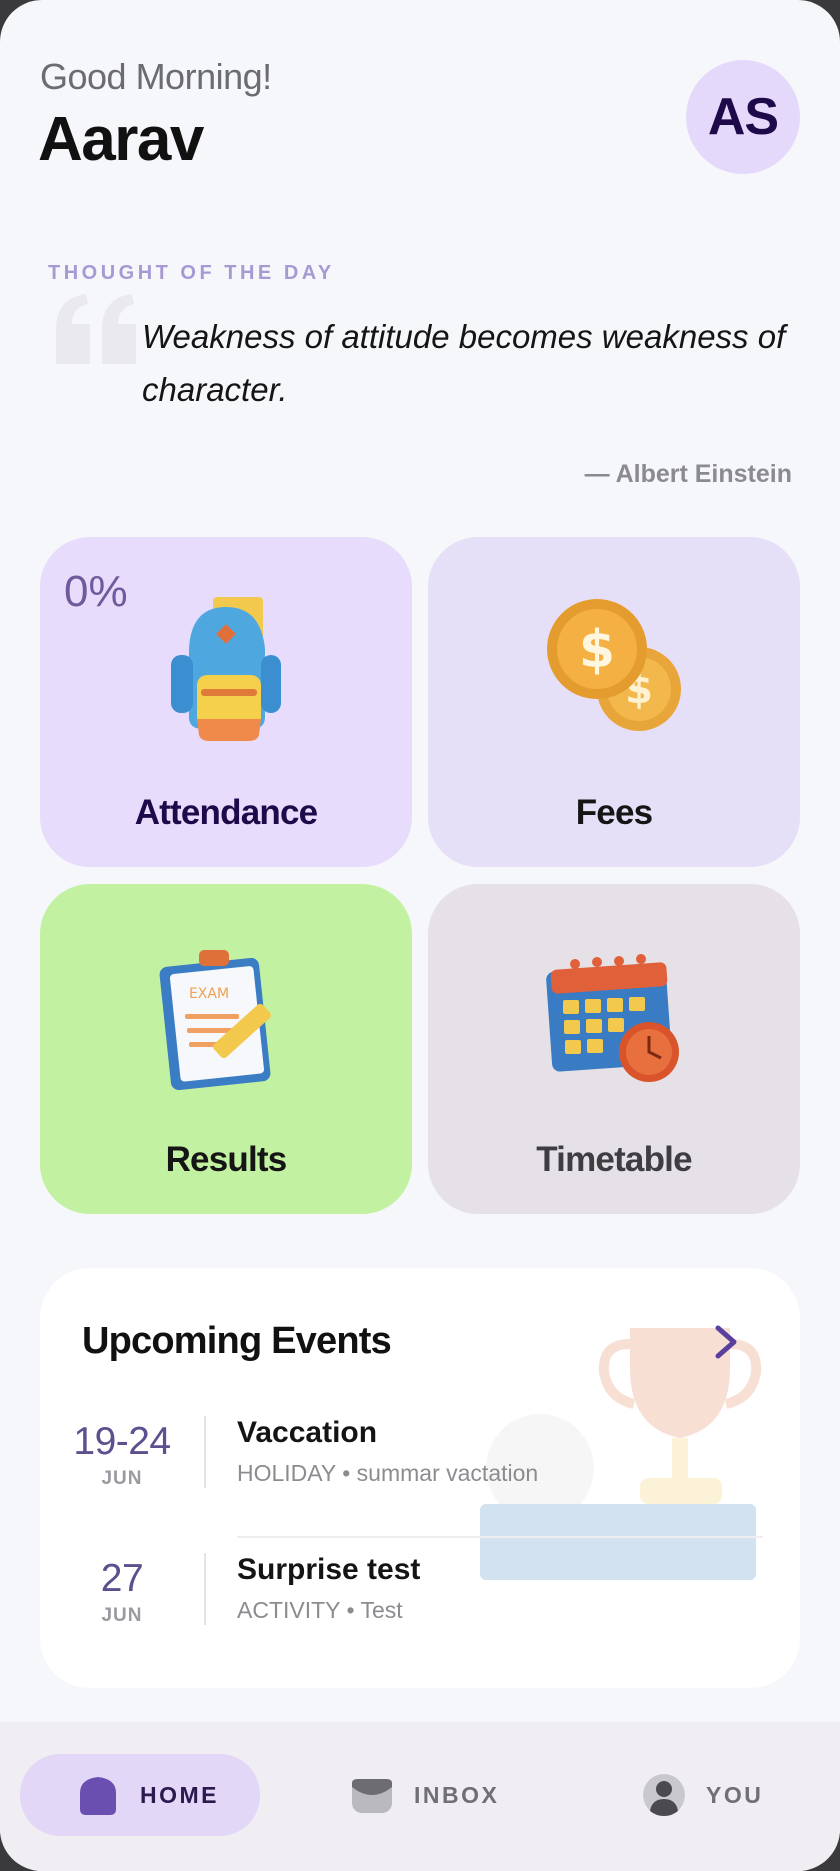 This screenshot has width=840, height=1871. I want to click on avatar: AS, so click(743, 117).